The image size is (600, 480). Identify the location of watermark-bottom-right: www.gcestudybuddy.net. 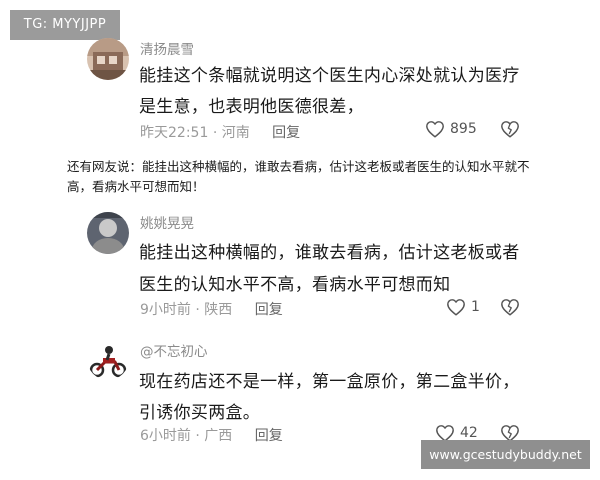
(505, 454).